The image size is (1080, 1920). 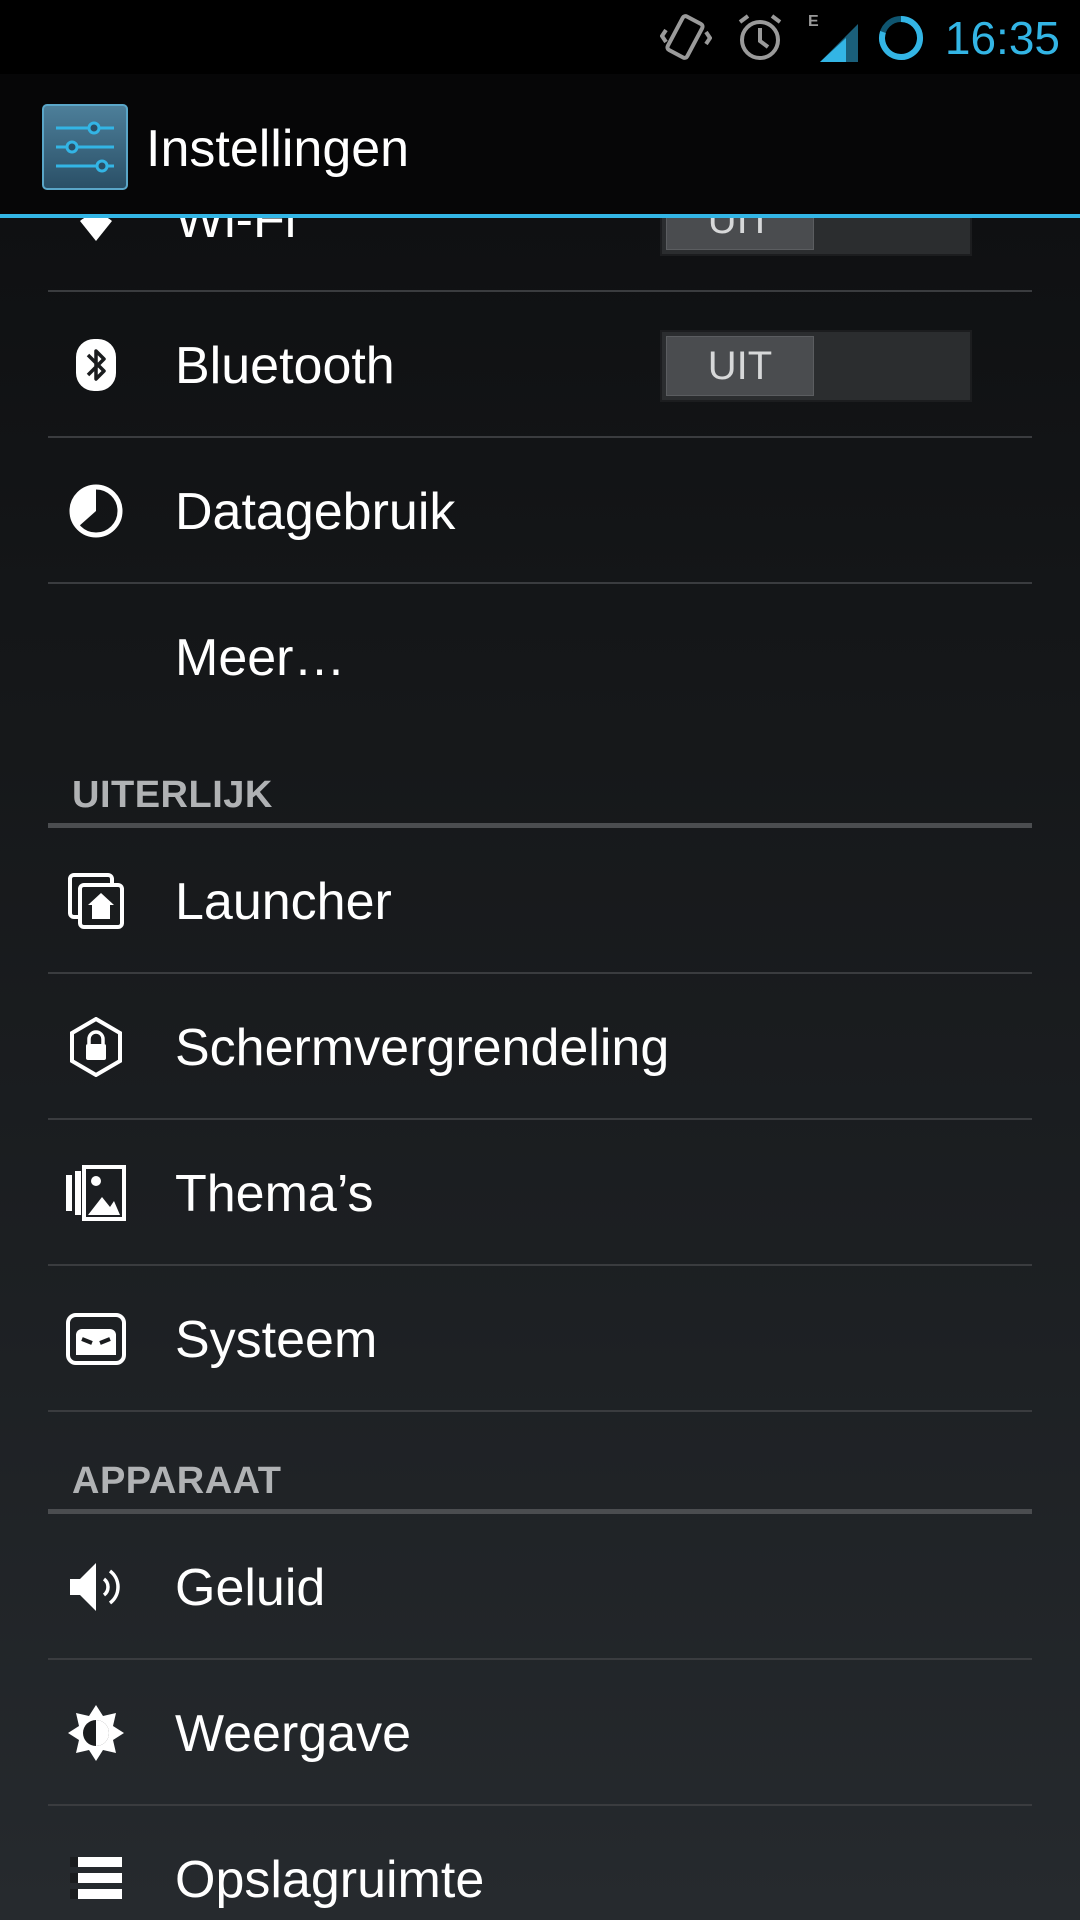 What do you see at coordinates (540, 1339) in the screenshot?
I see `list-item-system: Systeem` at bounding box center [540, 1339].